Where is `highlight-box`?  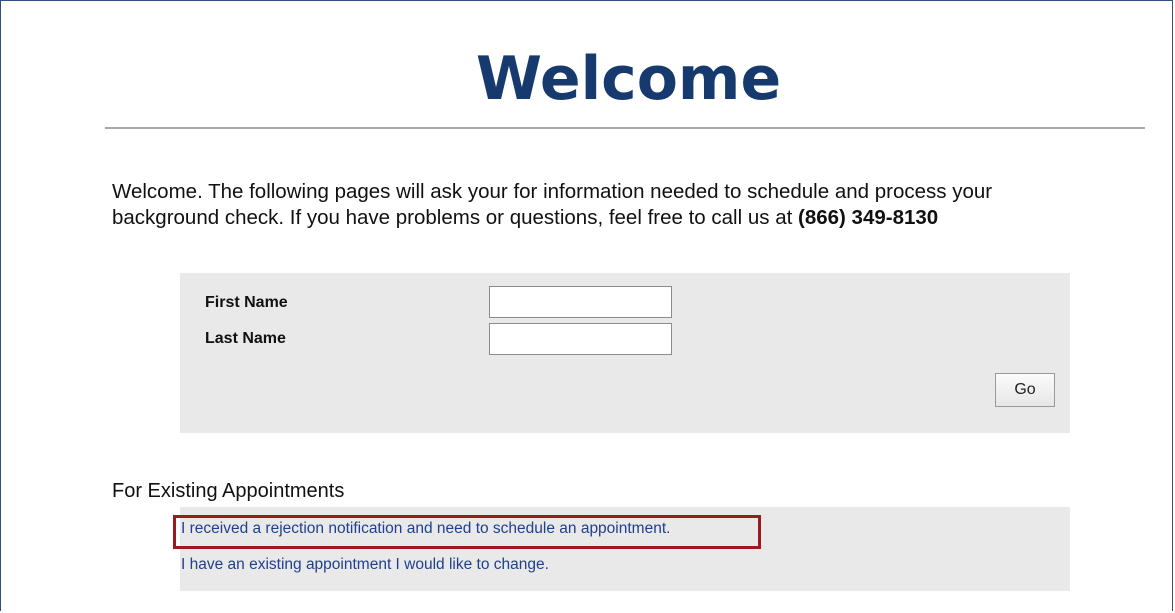
highlight-box is located at coordinates (467, 532).